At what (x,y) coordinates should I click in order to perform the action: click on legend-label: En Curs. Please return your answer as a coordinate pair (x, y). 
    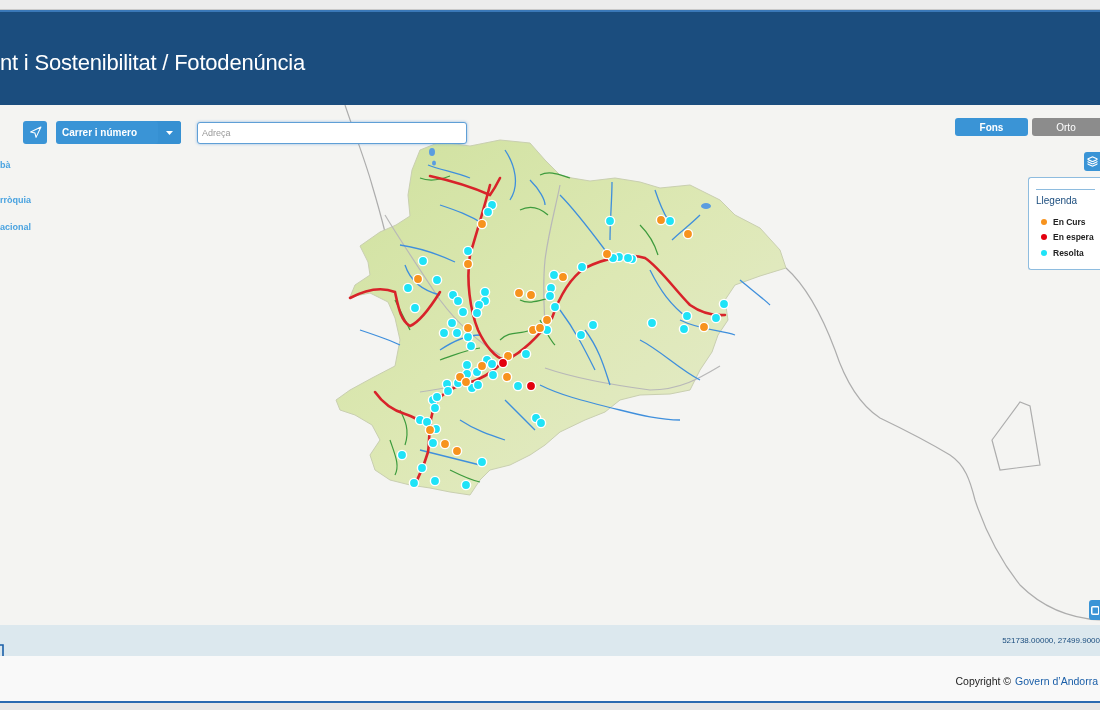
    Looking at the image, I should click on (1069, 221).